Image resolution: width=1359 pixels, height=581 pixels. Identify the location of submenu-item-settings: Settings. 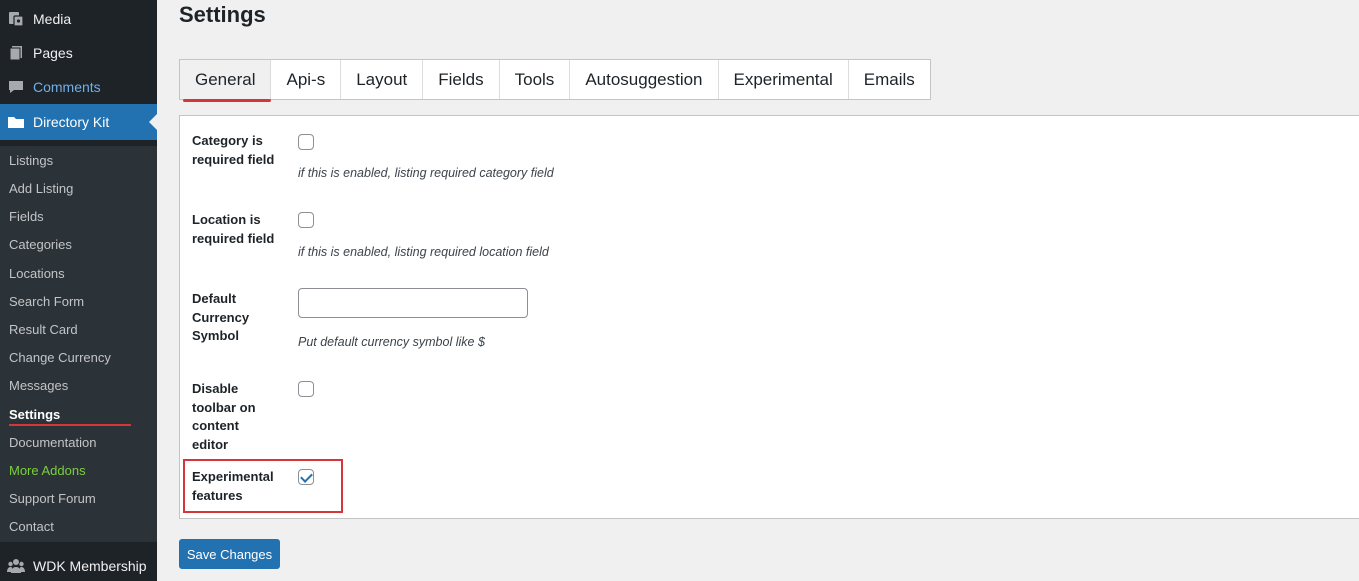
(34, 414).